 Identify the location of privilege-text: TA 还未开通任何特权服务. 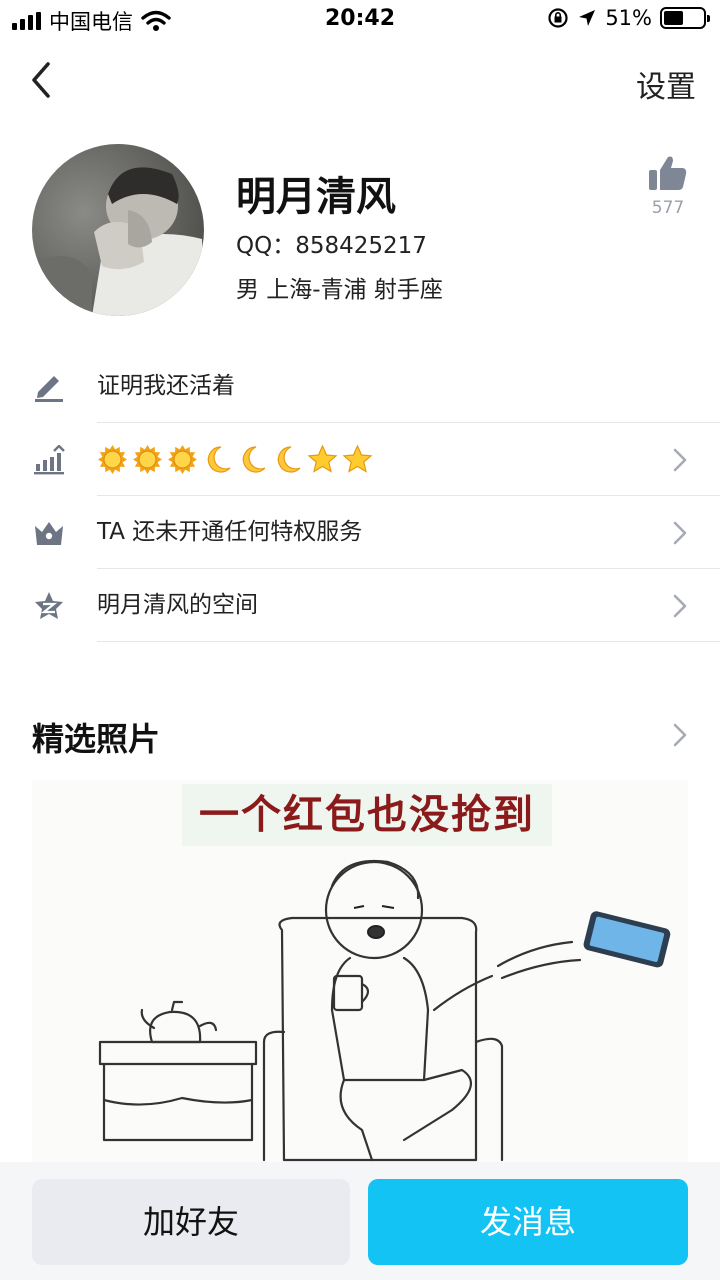
(230, 532).